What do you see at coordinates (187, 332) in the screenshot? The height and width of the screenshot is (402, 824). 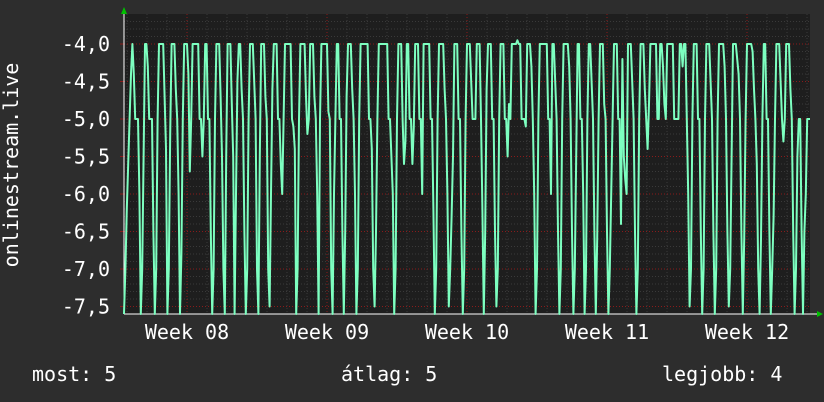 I see `x-tick-label: Week 08` at bounding box center [187, 332].